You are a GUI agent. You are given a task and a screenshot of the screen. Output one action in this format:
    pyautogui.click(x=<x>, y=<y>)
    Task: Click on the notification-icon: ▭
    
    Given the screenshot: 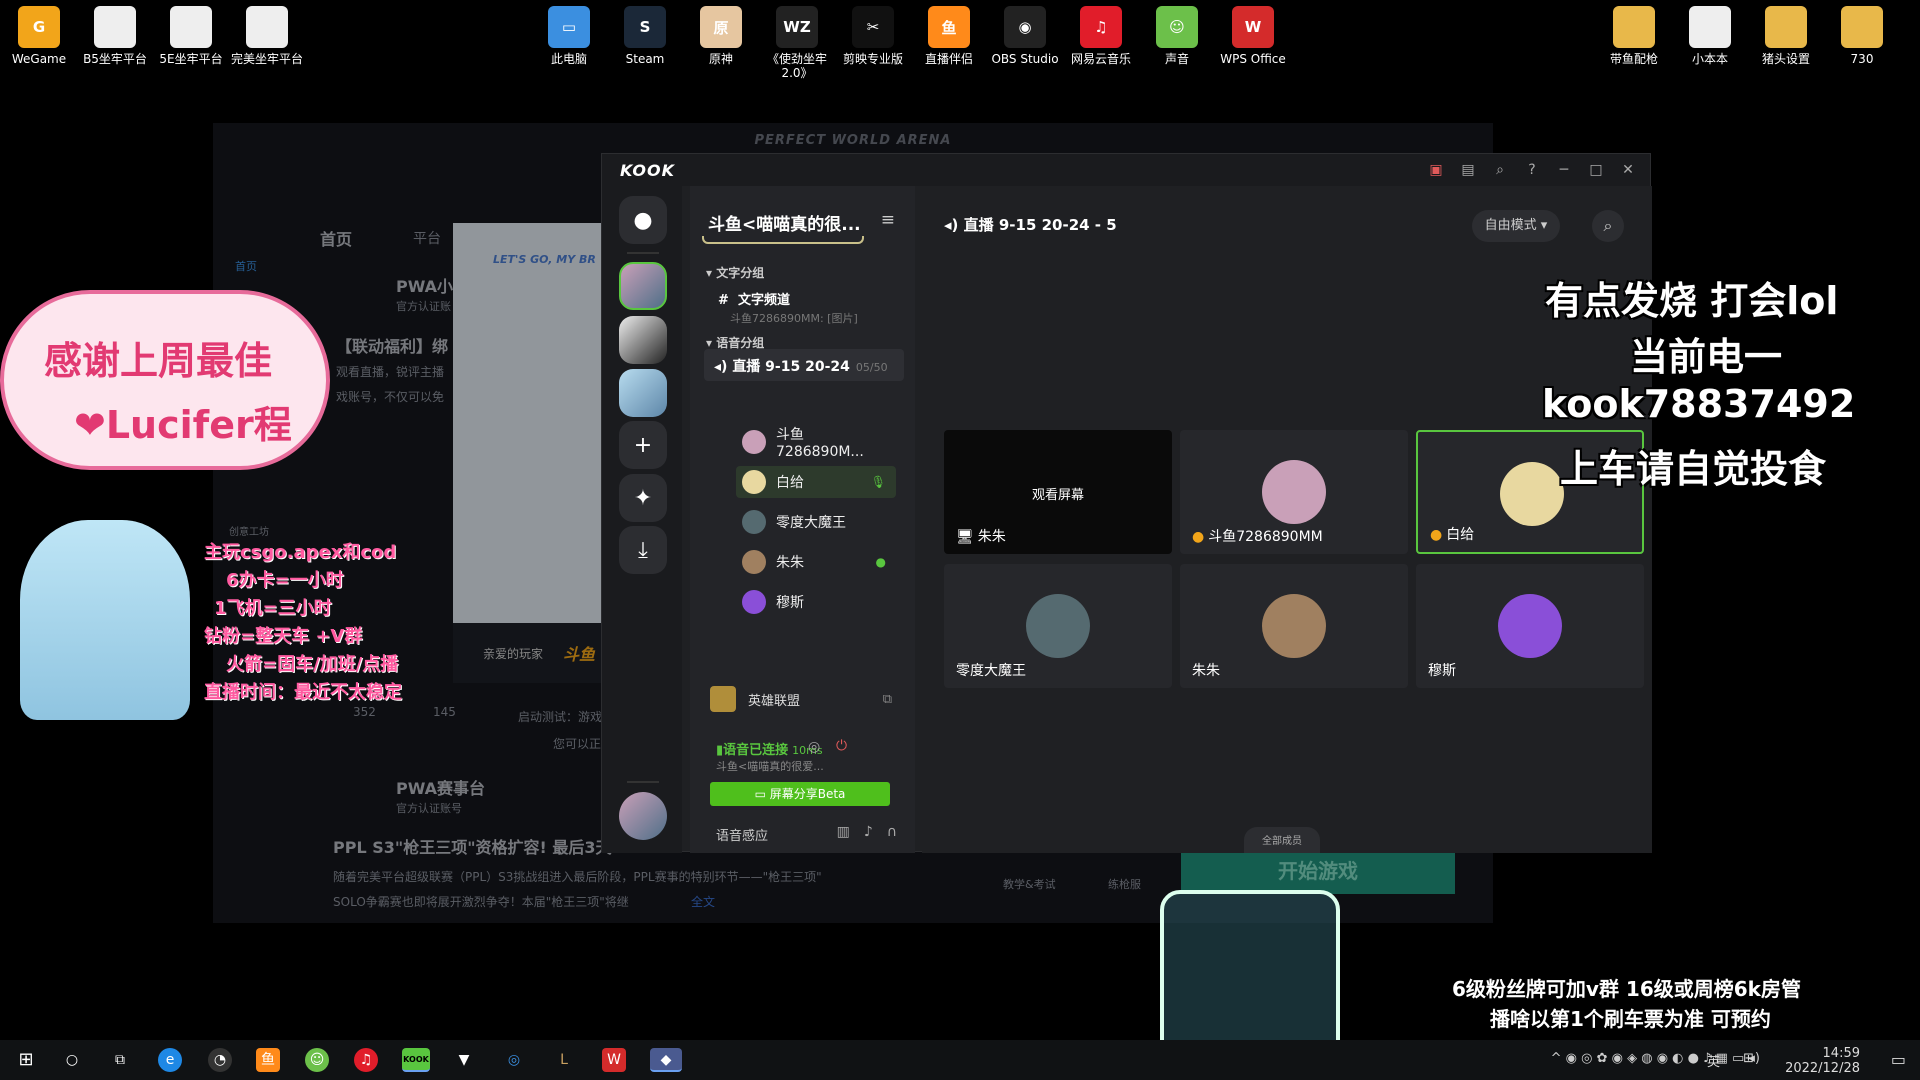 What is the action you would take?
    pyautogui.click(x=1898, y=1059)
    